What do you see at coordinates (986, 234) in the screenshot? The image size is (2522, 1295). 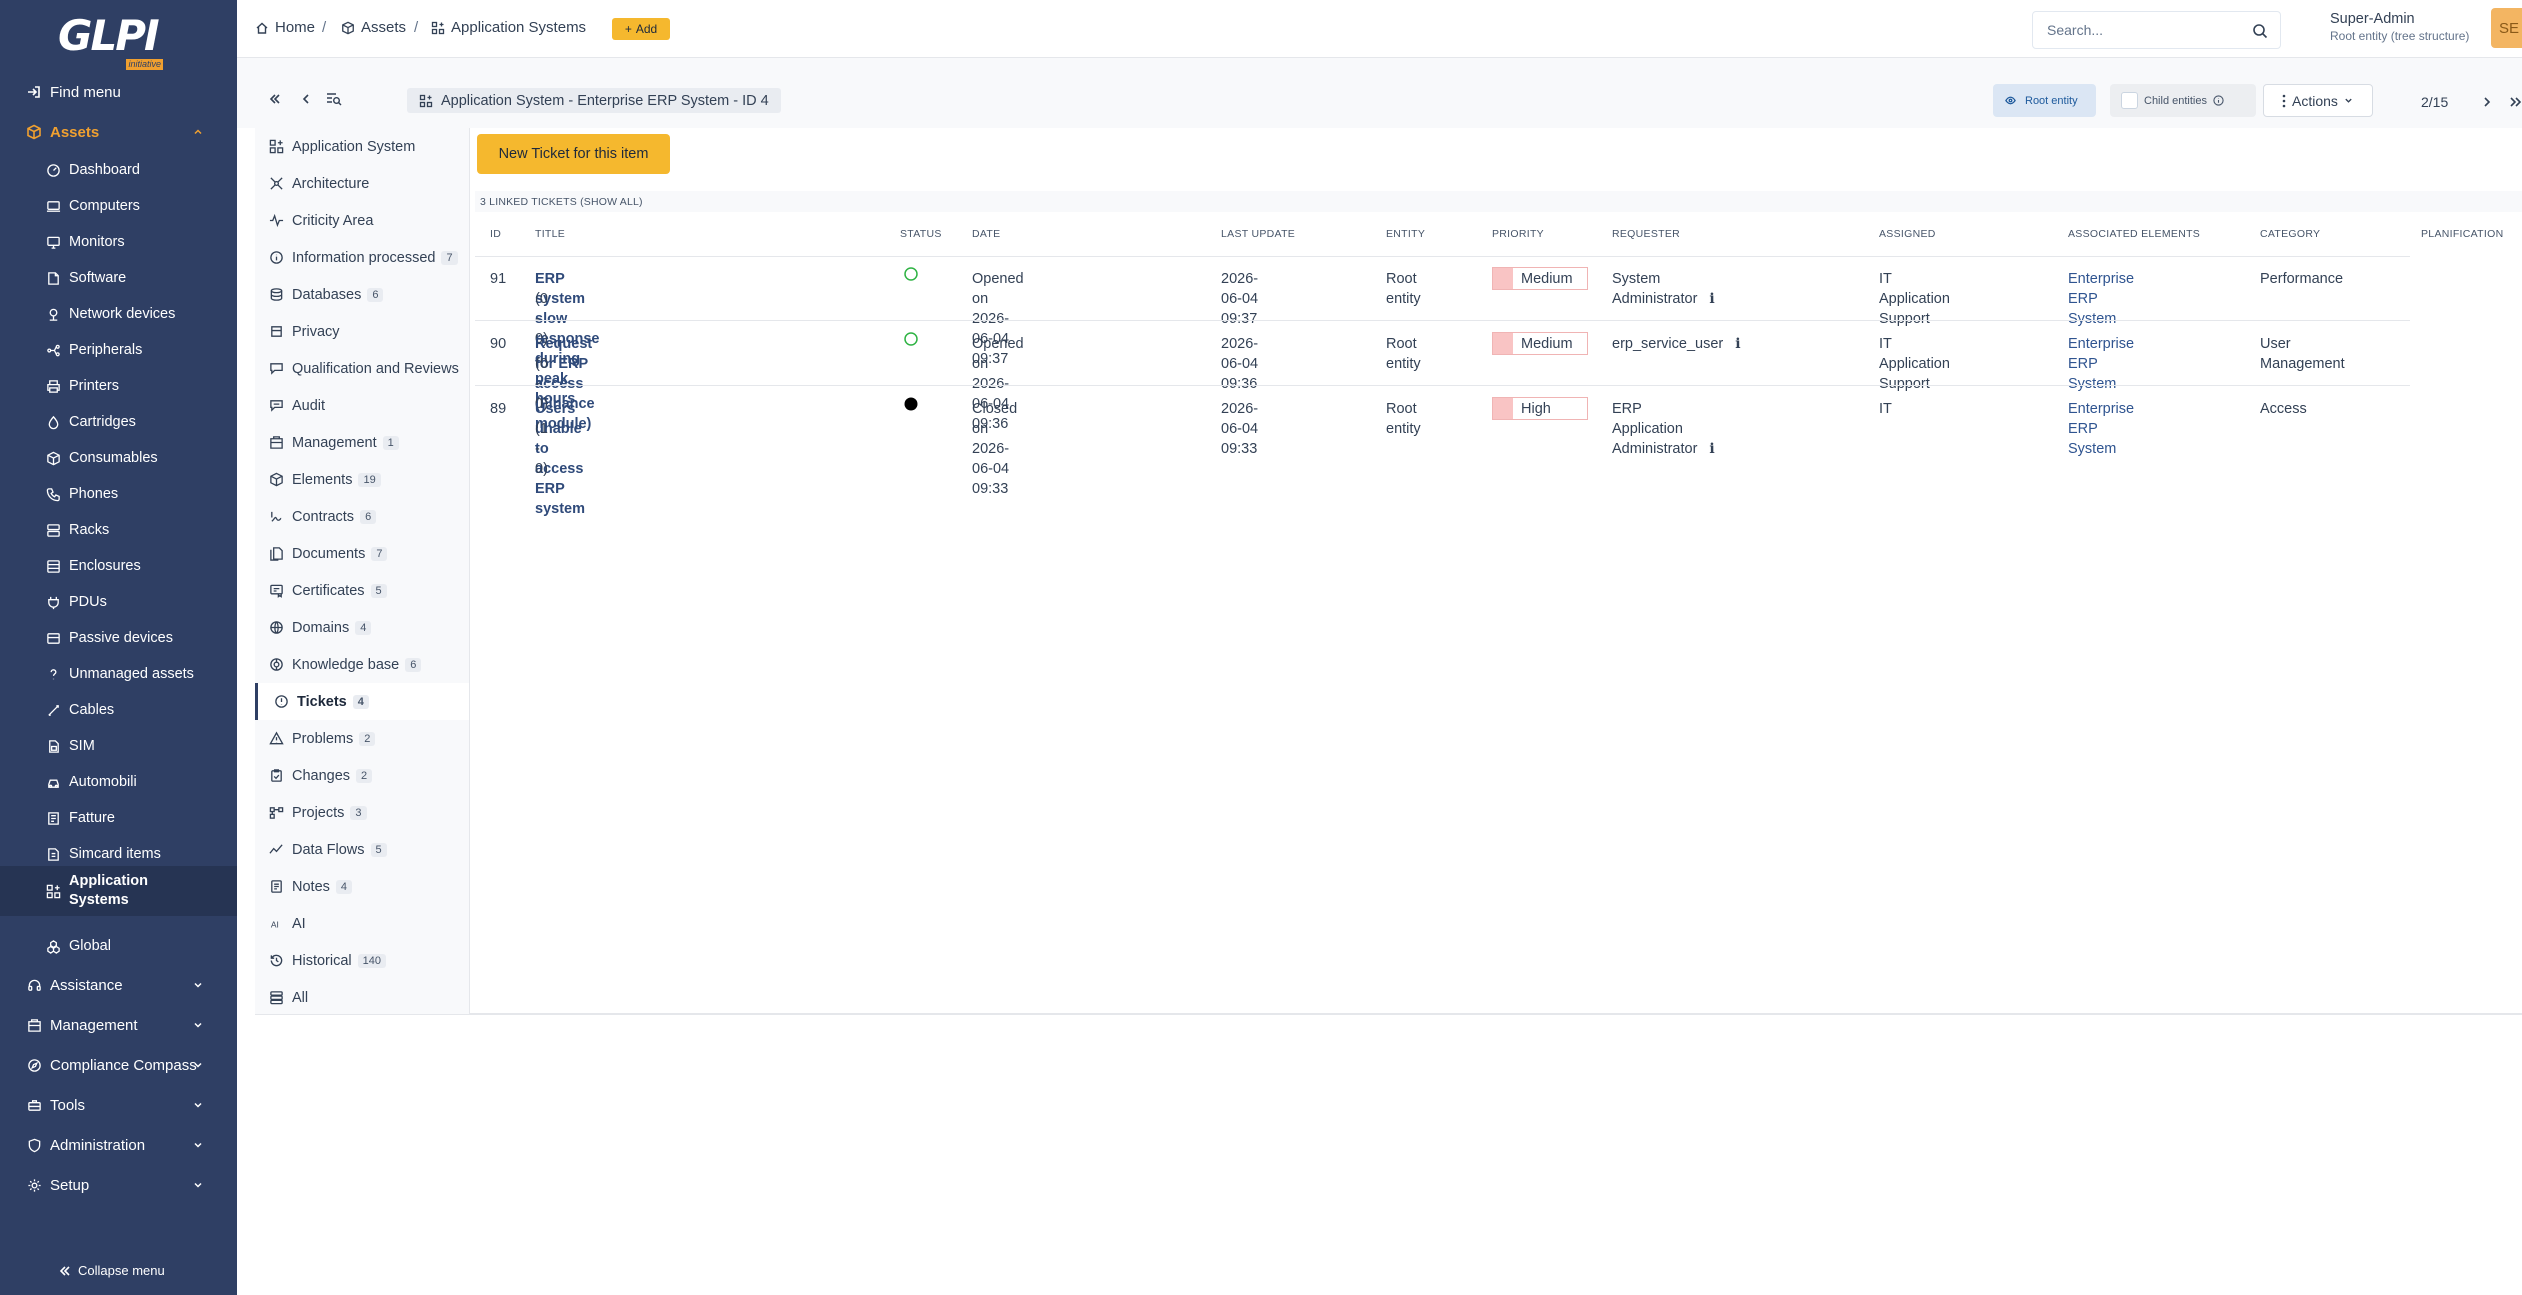 I see `column-header-date: DATE` at bounding box center [986, 234].